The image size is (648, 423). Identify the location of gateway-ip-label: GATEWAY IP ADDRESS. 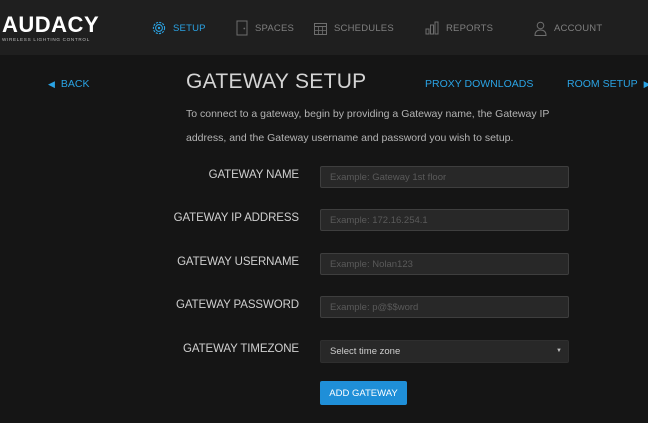
(236, 218).